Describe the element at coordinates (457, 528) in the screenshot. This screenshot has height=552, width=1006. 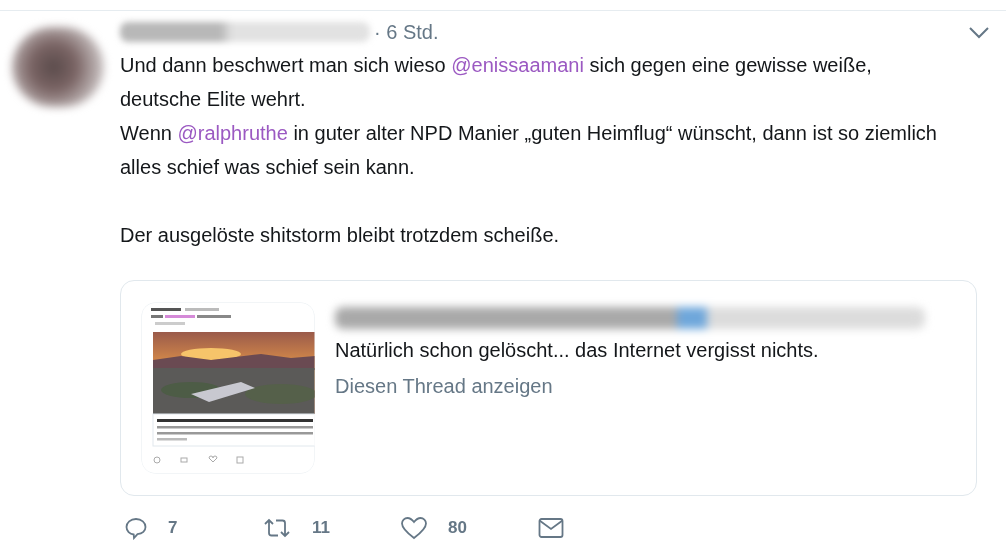
I see `like-count: 80` at that location.